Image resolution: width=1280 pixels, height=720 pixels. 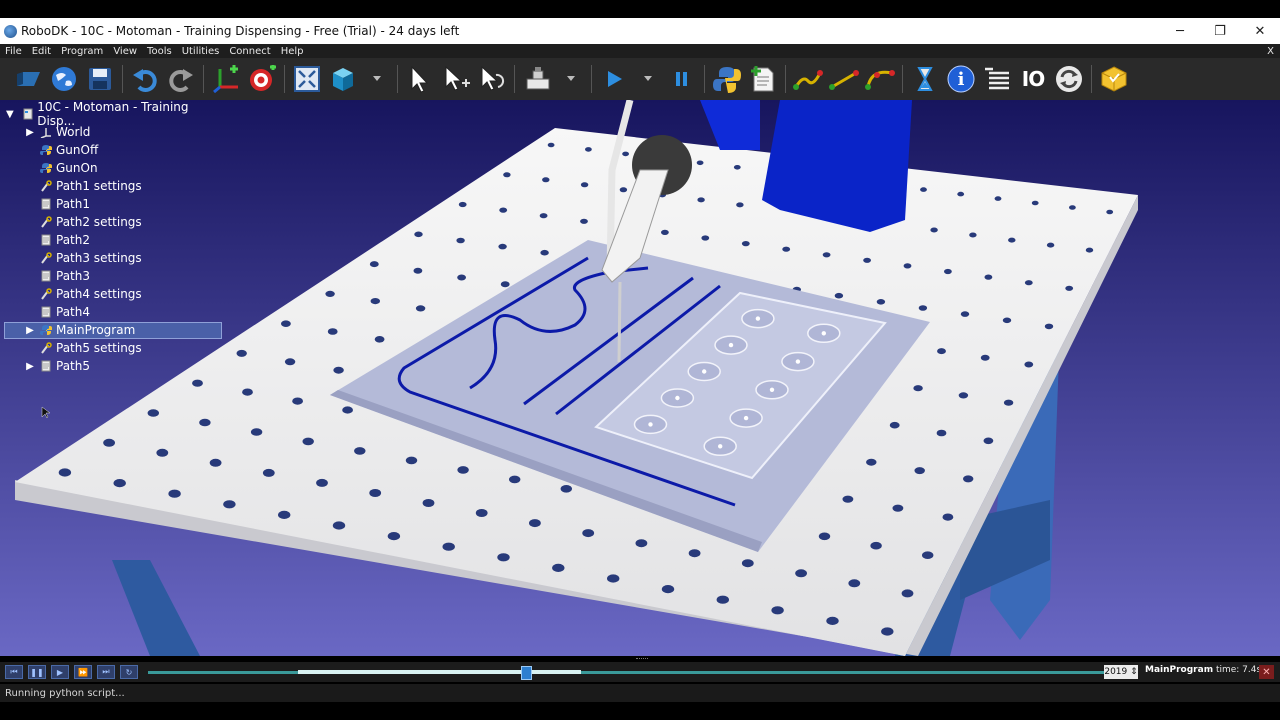 What do you see at coordinates (526, 673) in the screenshot?
I see `timeline-handle` at bounding box center [526, 673].